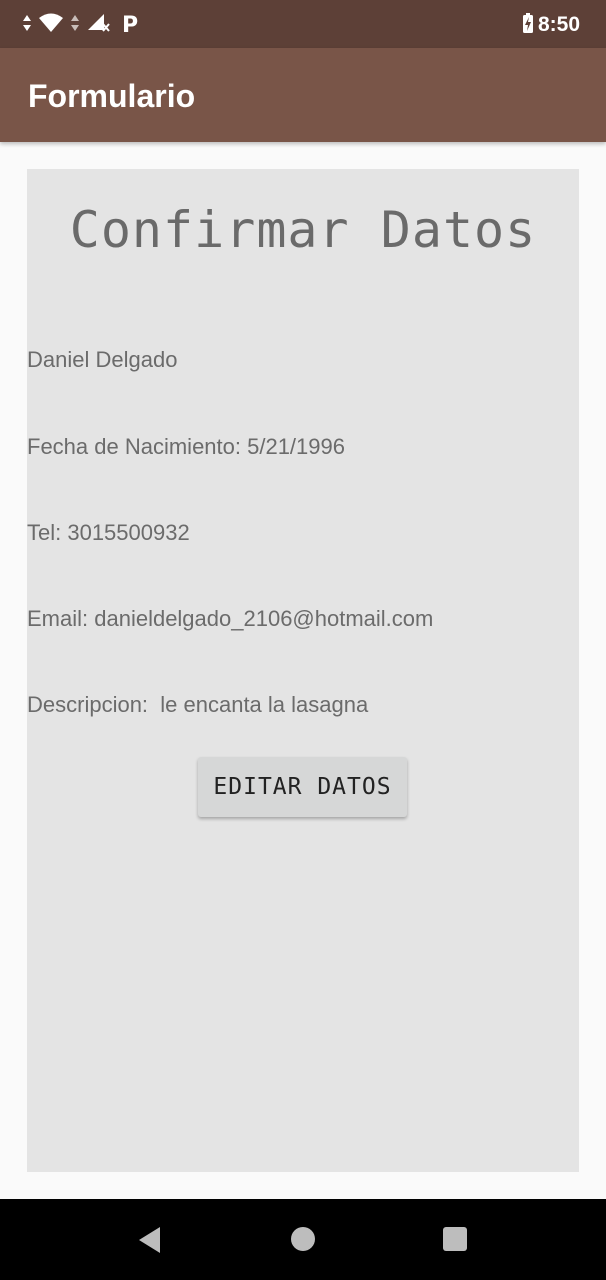 This screenshot has width=606, height=1280. What do you see at coordinates (27, 25) in the screenshot?
I see `data-arrows-icon` at bounding box center [27, 25].